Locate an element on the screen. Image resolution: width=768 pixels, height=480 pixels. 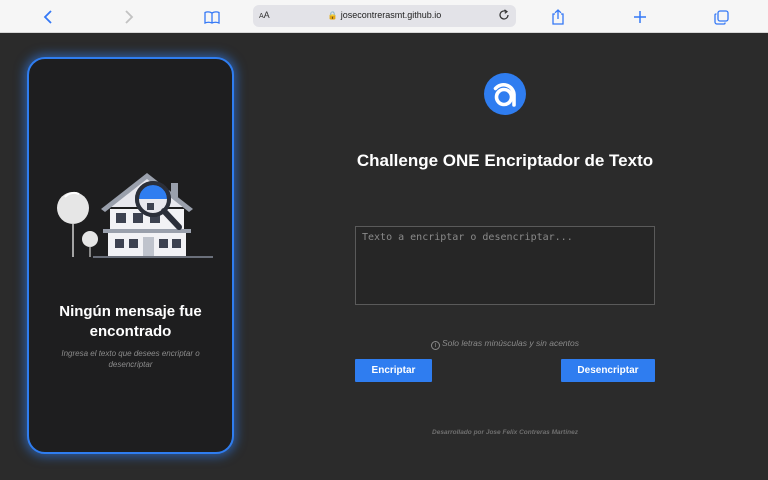
result-title: Ningún mensaje fue encontrado is located at coordinates (130, 321).